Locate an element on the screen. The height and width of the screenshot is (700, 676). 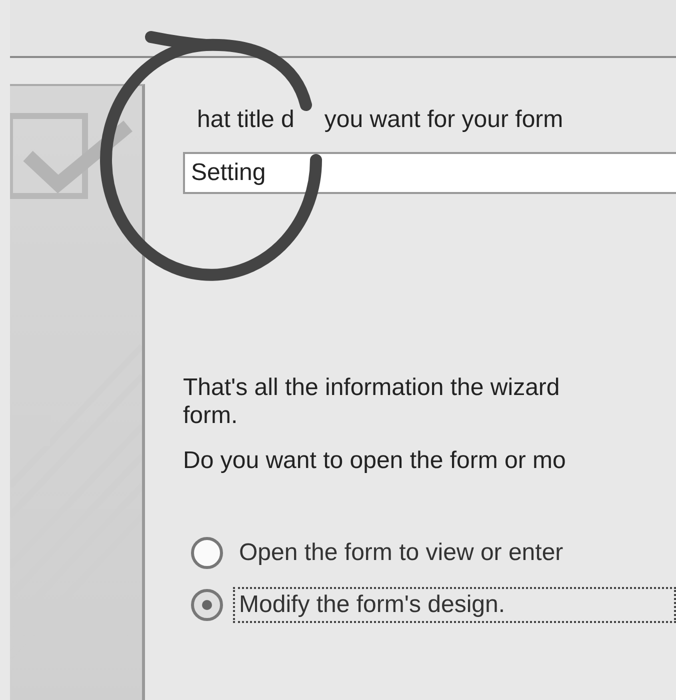
form-title-field: Setting is located at coordinates (429, 173).